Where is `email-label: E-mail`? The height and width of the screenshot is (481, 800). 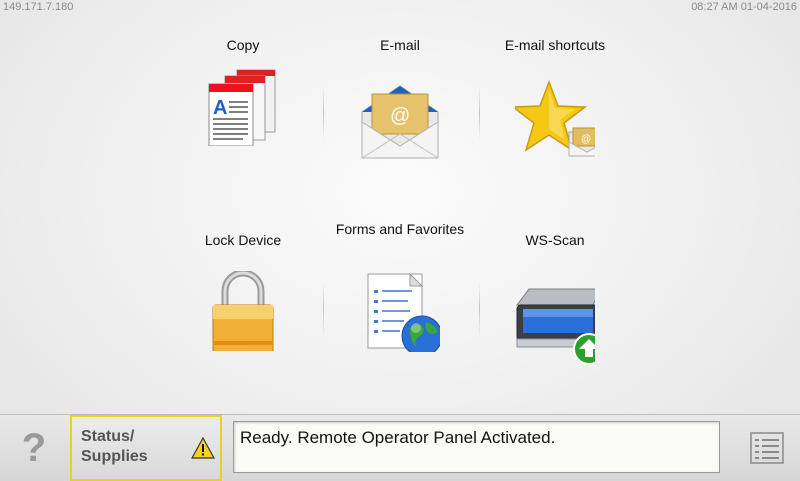 email-label: E-mail is located at coordinates (400, 45).